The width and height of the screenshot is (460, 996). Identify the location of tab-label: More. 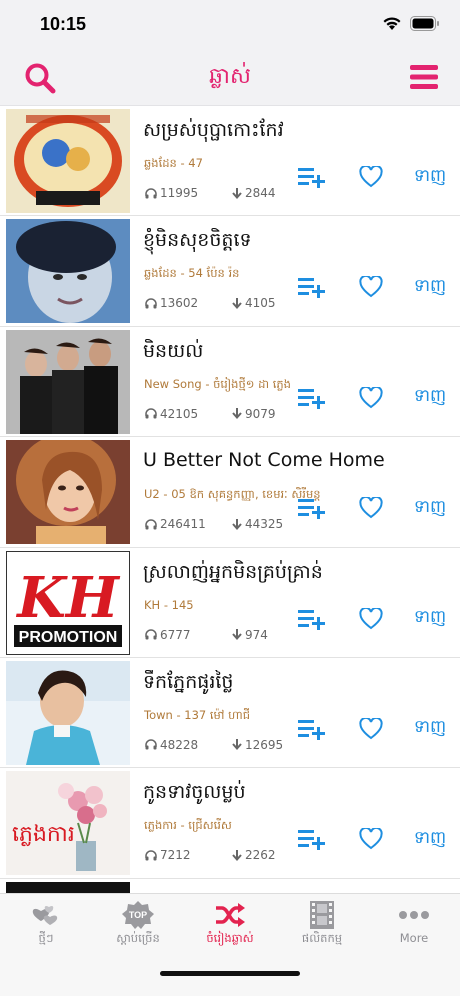
(414, 938).